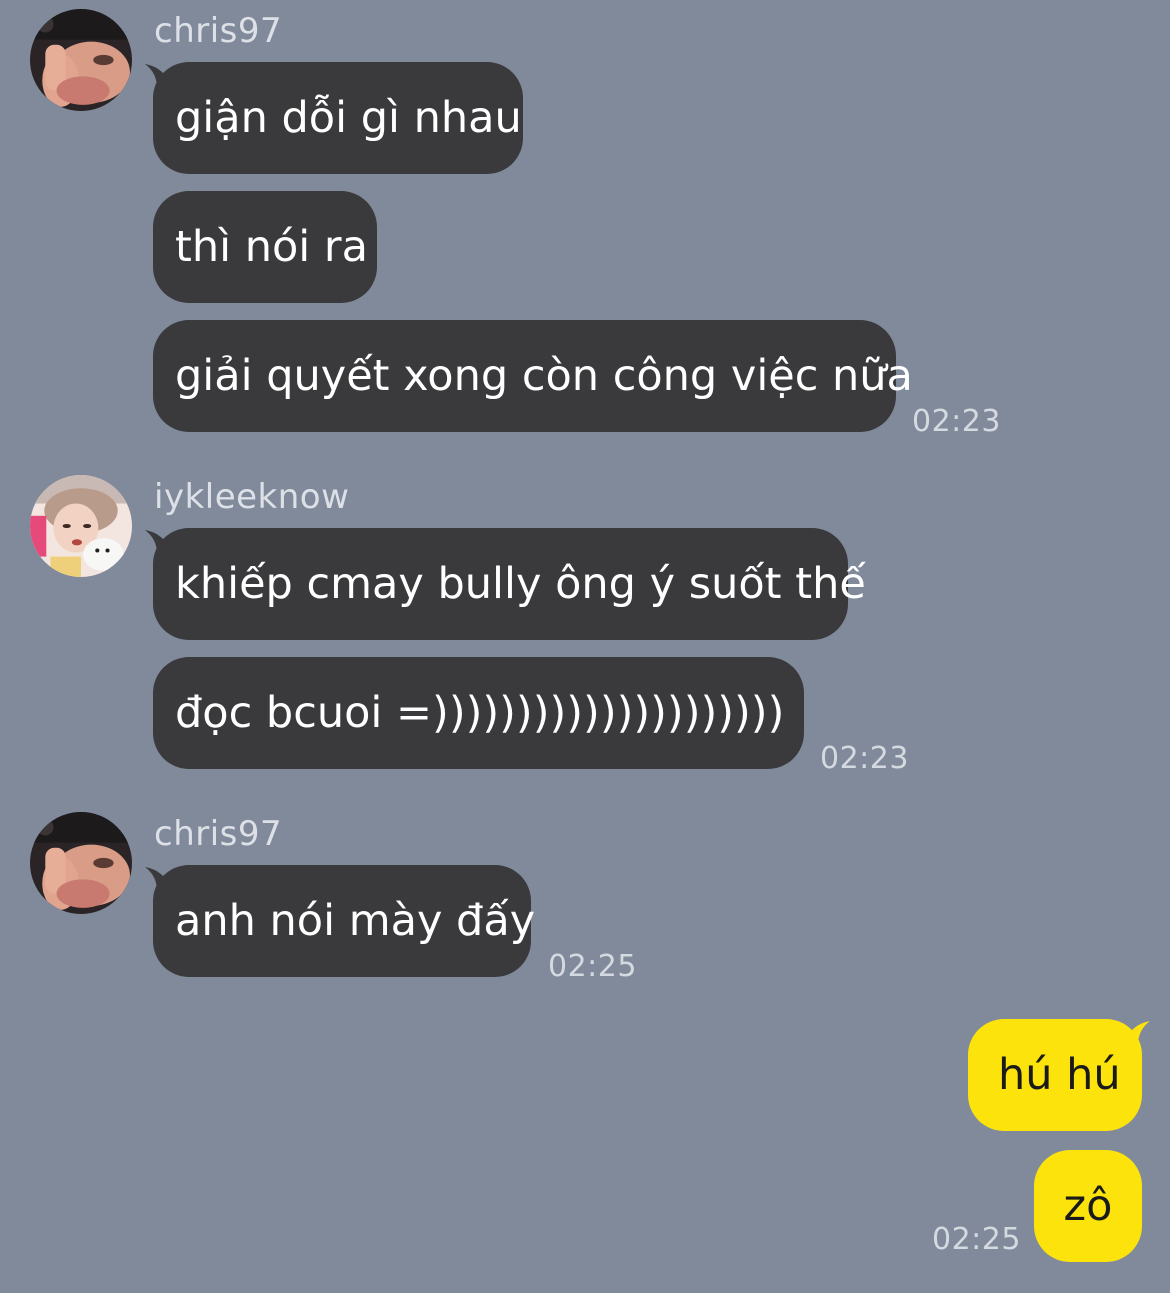 Image resolution: width=1170 pixels, height=1293 pixels. I want to click on avatar-photo-with-cat-icon, so click(81, 526).